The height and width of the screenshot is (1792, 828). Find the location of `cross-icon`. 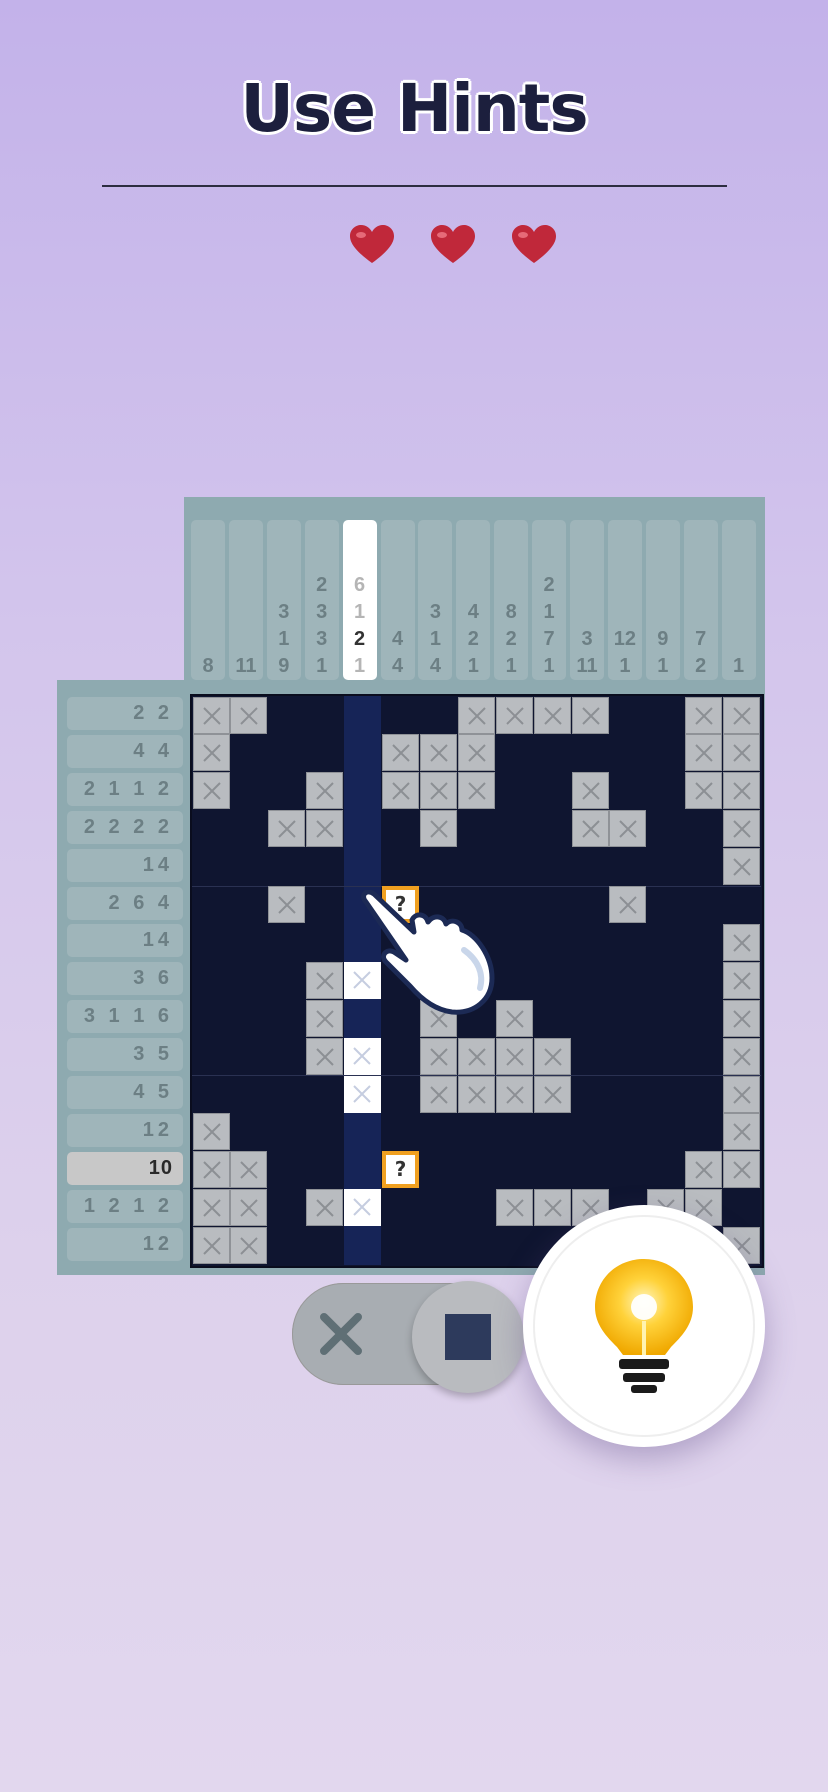

cross-icon is located at coordinates (341, 1334).